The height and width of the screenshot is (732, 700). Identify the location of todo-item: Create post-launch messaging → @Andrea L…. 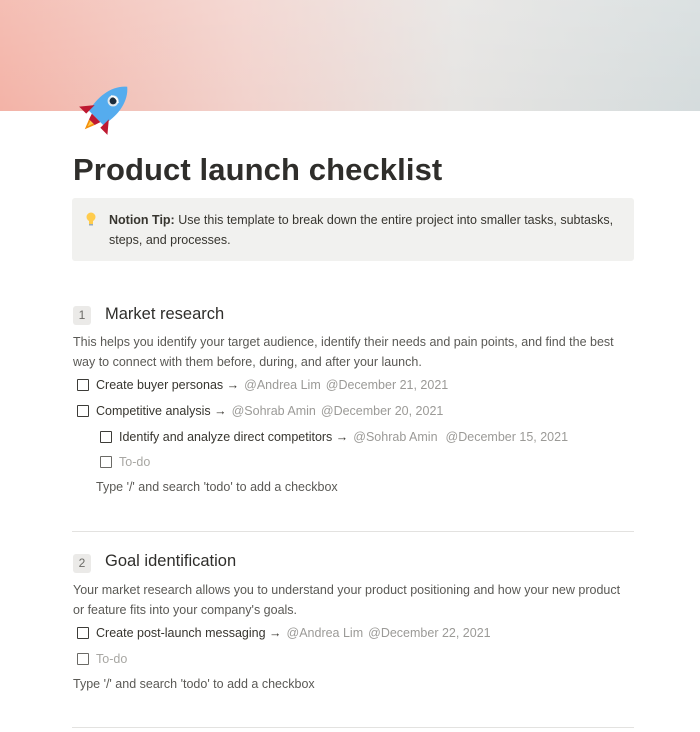
(284, 633).